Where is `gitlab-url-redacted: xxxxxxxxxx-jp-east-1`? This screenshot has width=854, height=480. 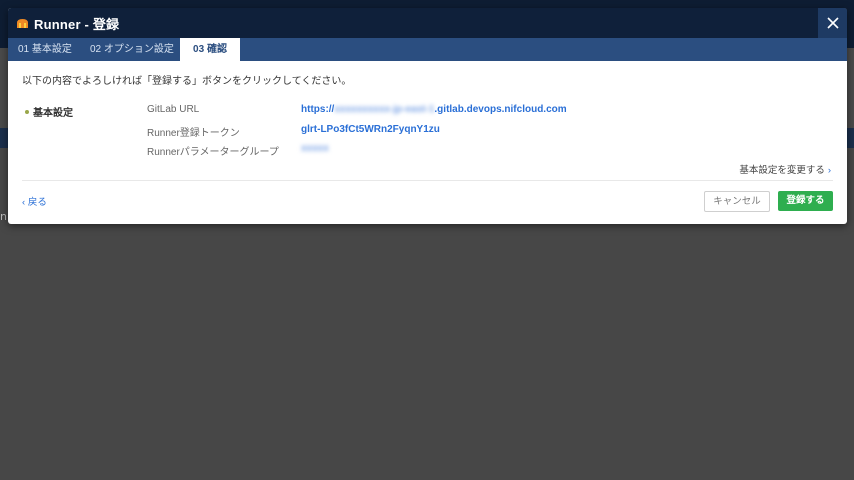 gitlab-url-redacted: xxxxxxxxxx-jp-east-1 is located at coordinates (384, 109).